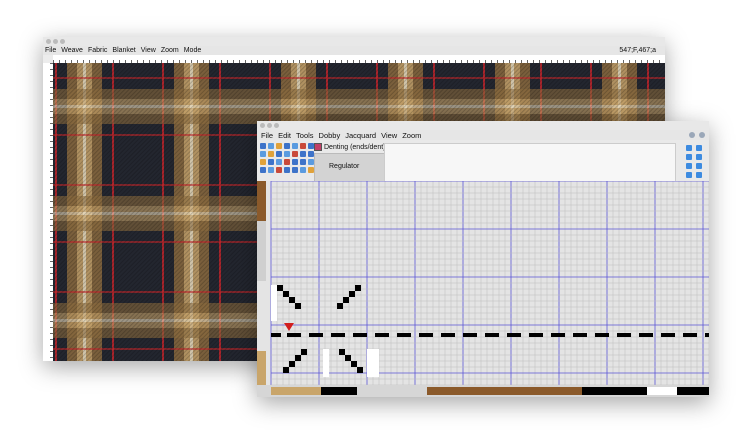  Describe the element at coordinates (483, 125) in the screenshot. I see `edit-window-titlebar` at that location.